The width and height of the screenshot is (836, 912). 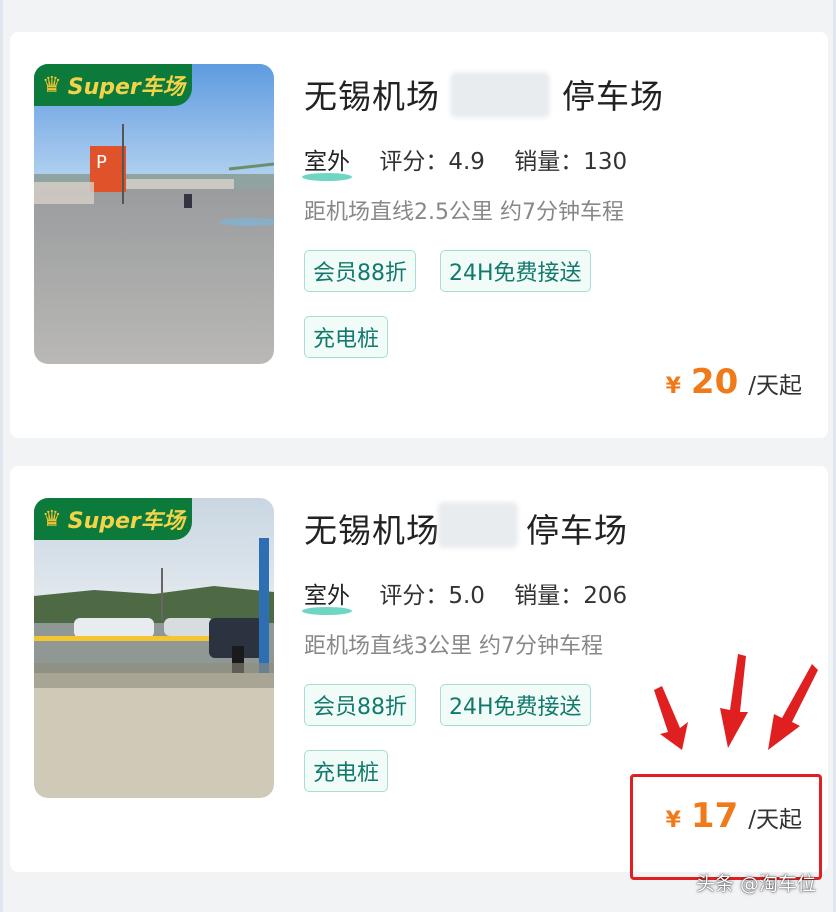 What do you see at coordinates (714, 382) in the screenshot?
I see `price-value: 20` at bounding box center [714, 382].